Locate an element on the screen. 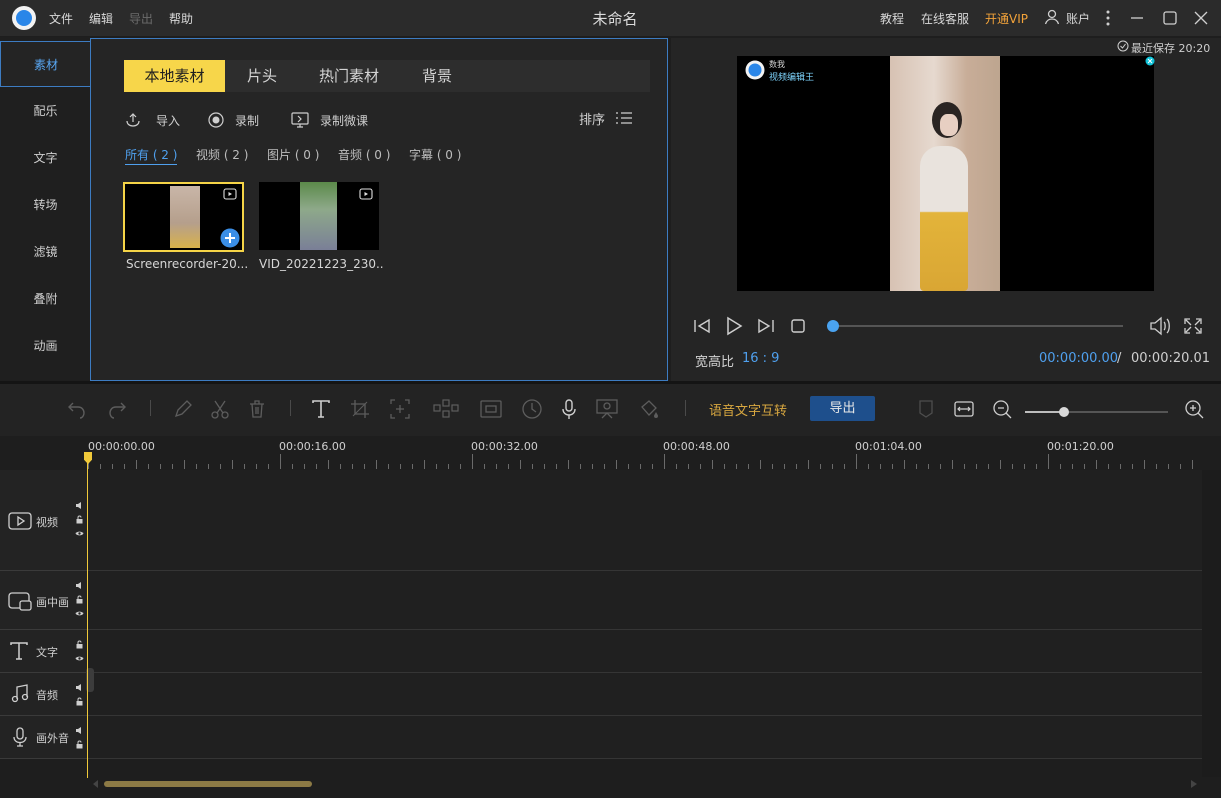 This screenshot has width=1221, height=798. menu-help: 帮助 is located at coordinates (181, 18).